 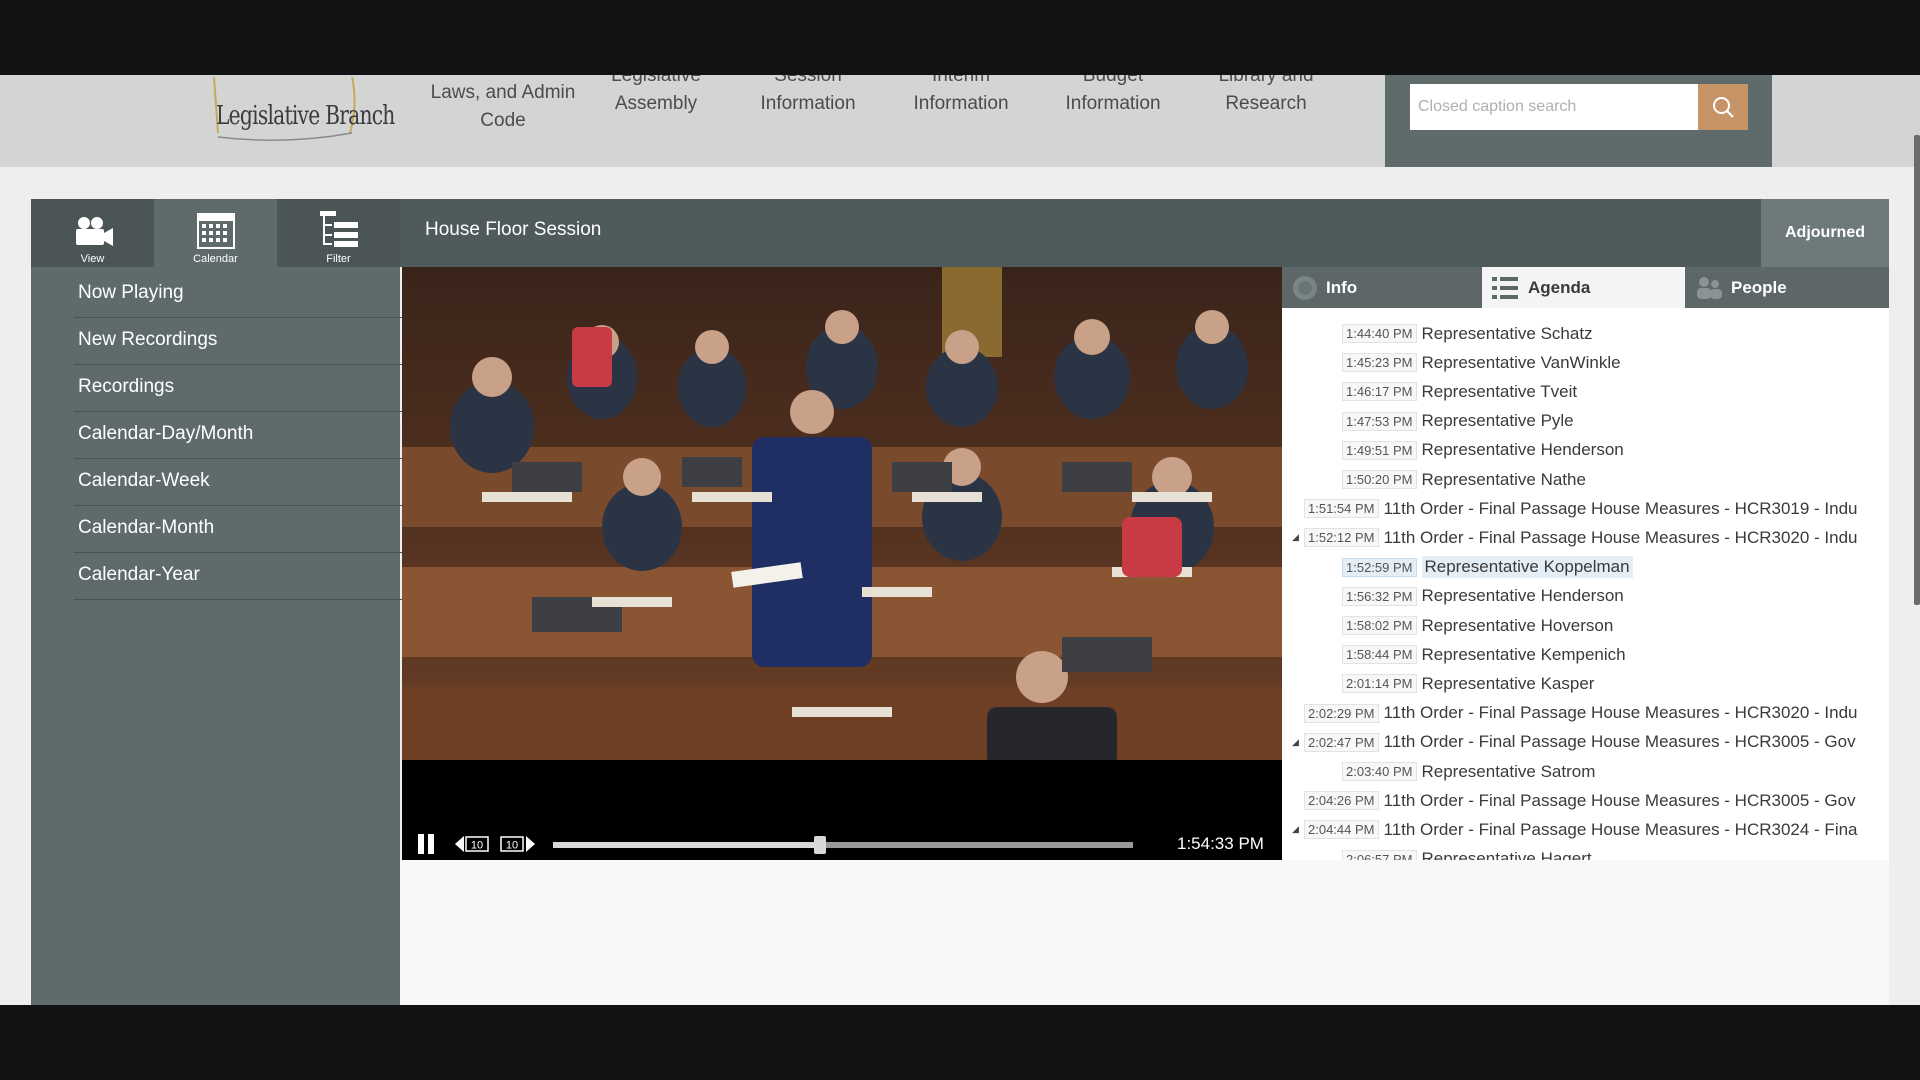 What do you see at coordinates (240, 388) in the screenshot?
I see `menu-recordings: Recordings` at bounding box center [240, 388].